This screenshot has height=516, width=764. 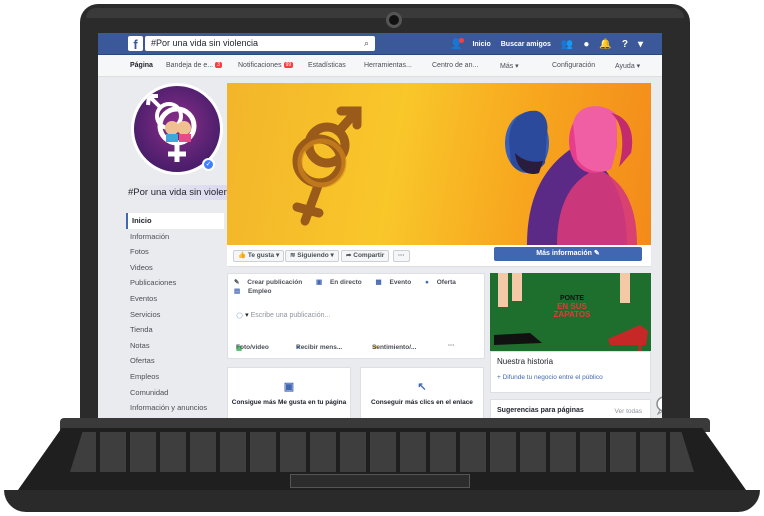 I want to click on tab-notifications-label: Notificaciones, so click(x=260, y=65).